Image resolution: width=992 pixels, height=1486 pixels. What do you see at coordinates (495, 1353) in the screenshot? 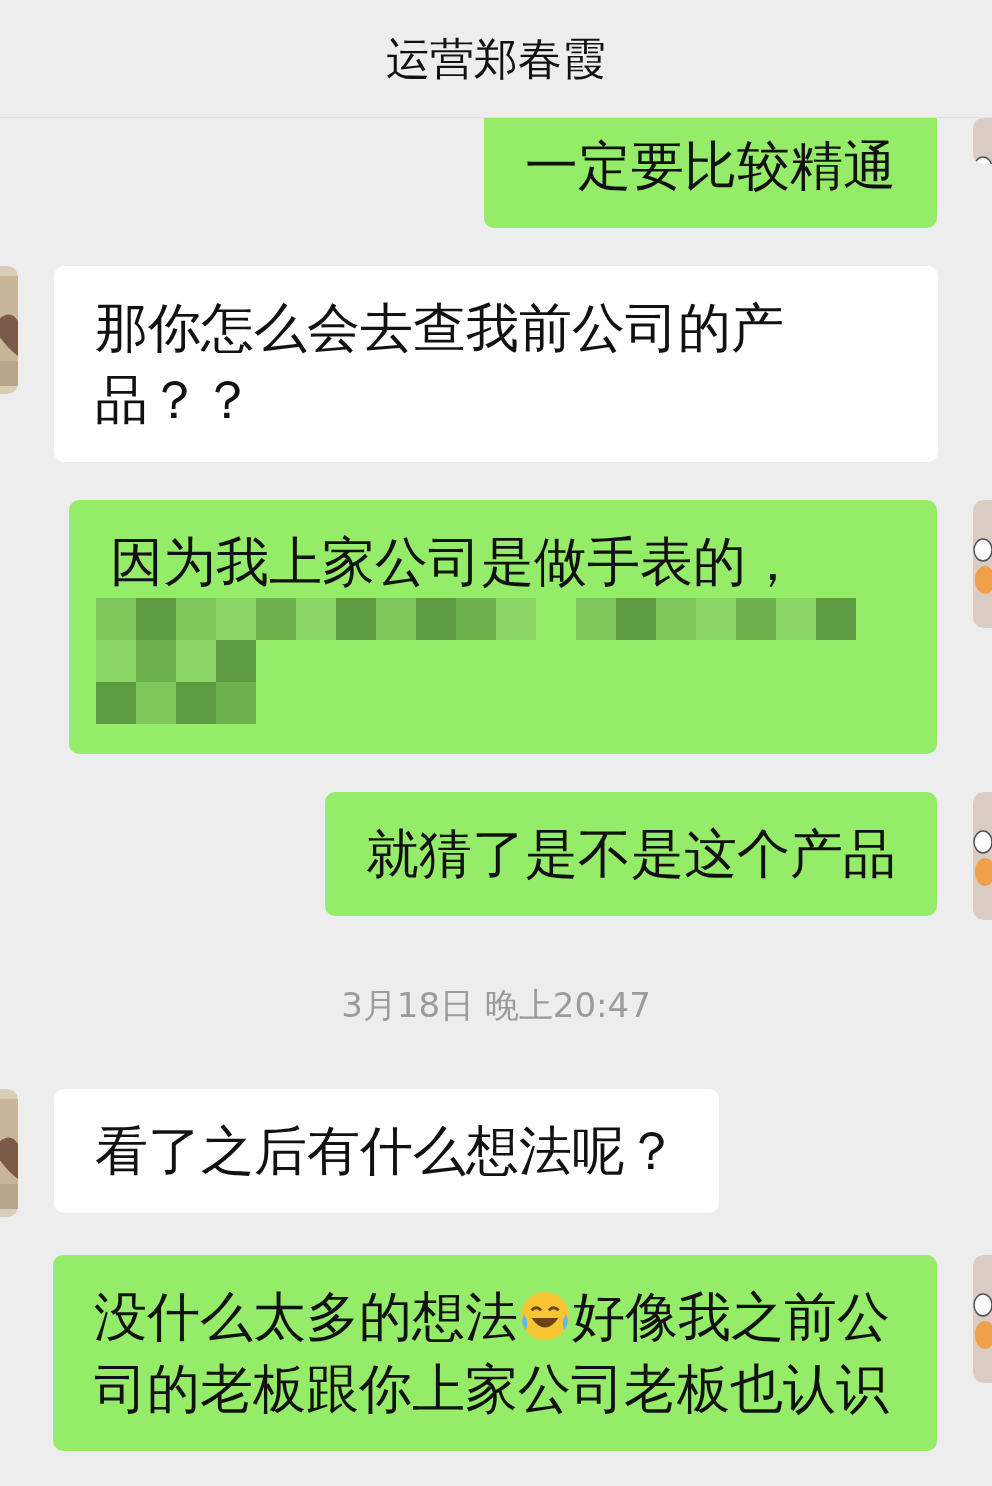
I see `message-bubble: 没什么太多的想法 好像我之前公司的老板跟你上家公司老板也认识` at bounding box center [495, 1353].